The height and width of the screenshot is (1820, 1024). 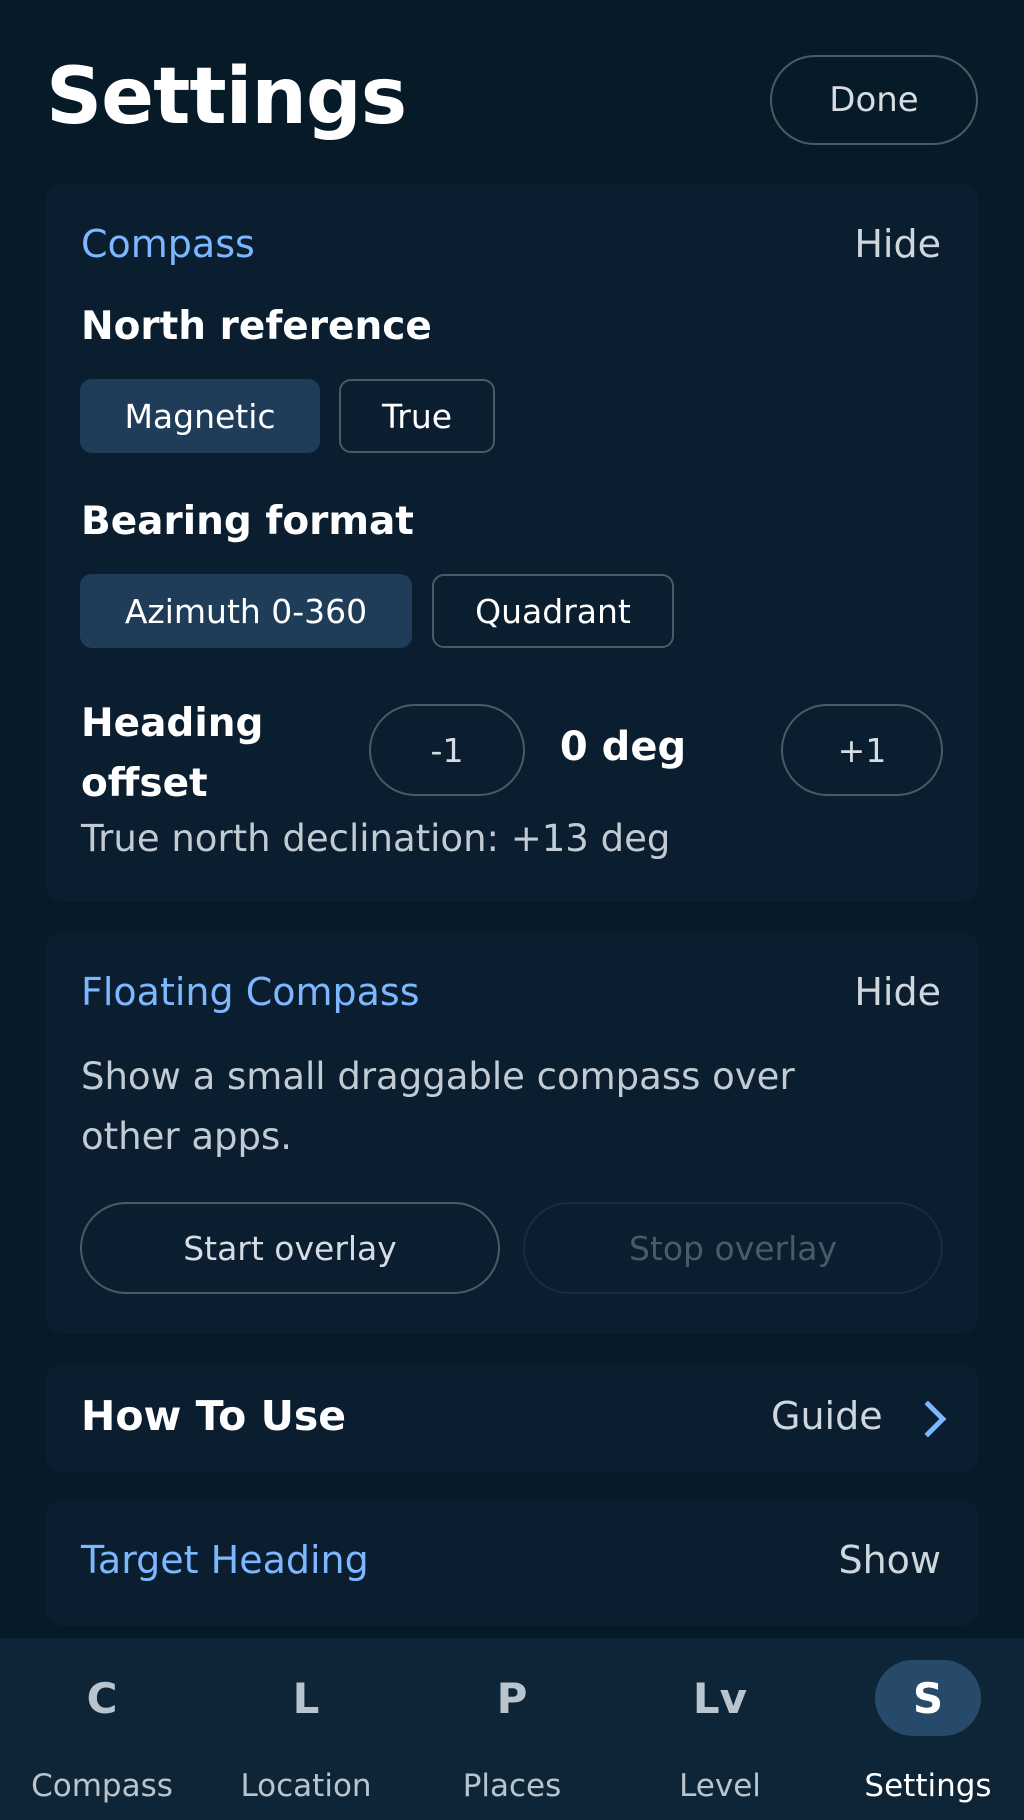 What do you see at coordinates (200, 416) in the screenshot?
I see `north-magnetic-option: Magnetic` at bounding box center [200, 416].